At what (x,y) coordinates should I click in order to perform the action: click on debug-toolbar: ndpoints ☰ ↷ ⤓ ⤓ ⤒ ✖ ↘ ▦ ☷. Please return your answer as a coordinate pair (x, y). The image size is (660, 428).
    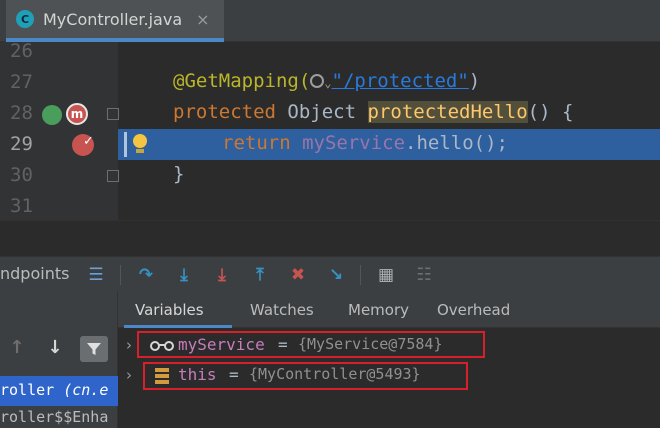
    Looking at the image, I should click on (330, 274).